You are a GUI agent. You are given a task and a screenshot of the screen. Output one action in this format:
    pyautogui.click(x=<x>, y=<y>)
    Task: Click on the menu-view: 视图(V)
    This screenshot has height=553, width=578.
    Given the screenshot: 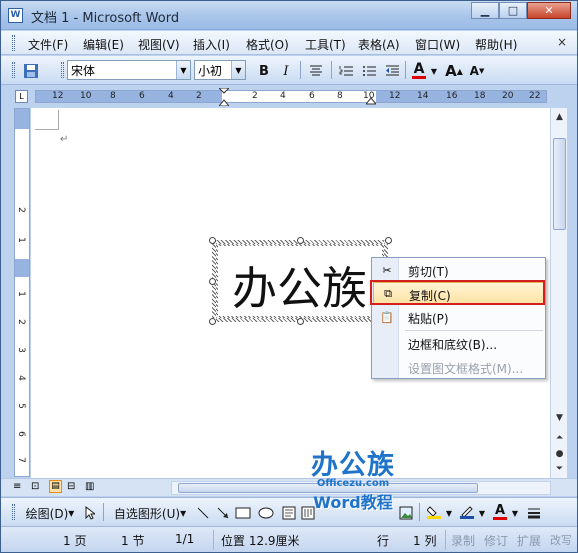 What is the action you would take?
    pyautogui.click(x=159, y=44)
    